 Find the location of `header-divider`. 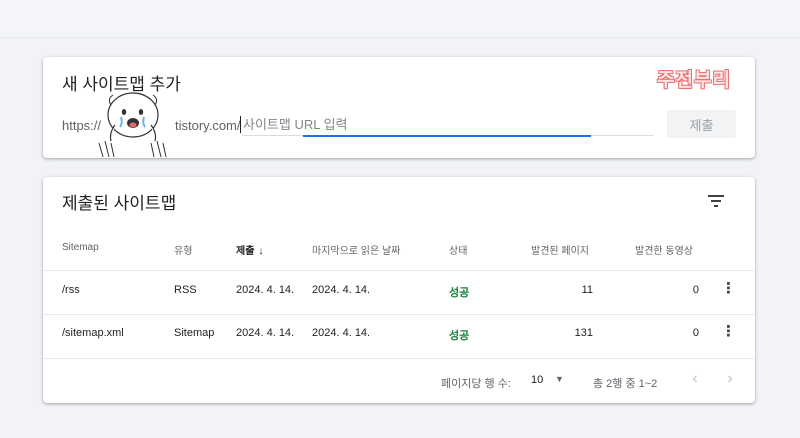

header-divider is located at coordinates (399, 270).